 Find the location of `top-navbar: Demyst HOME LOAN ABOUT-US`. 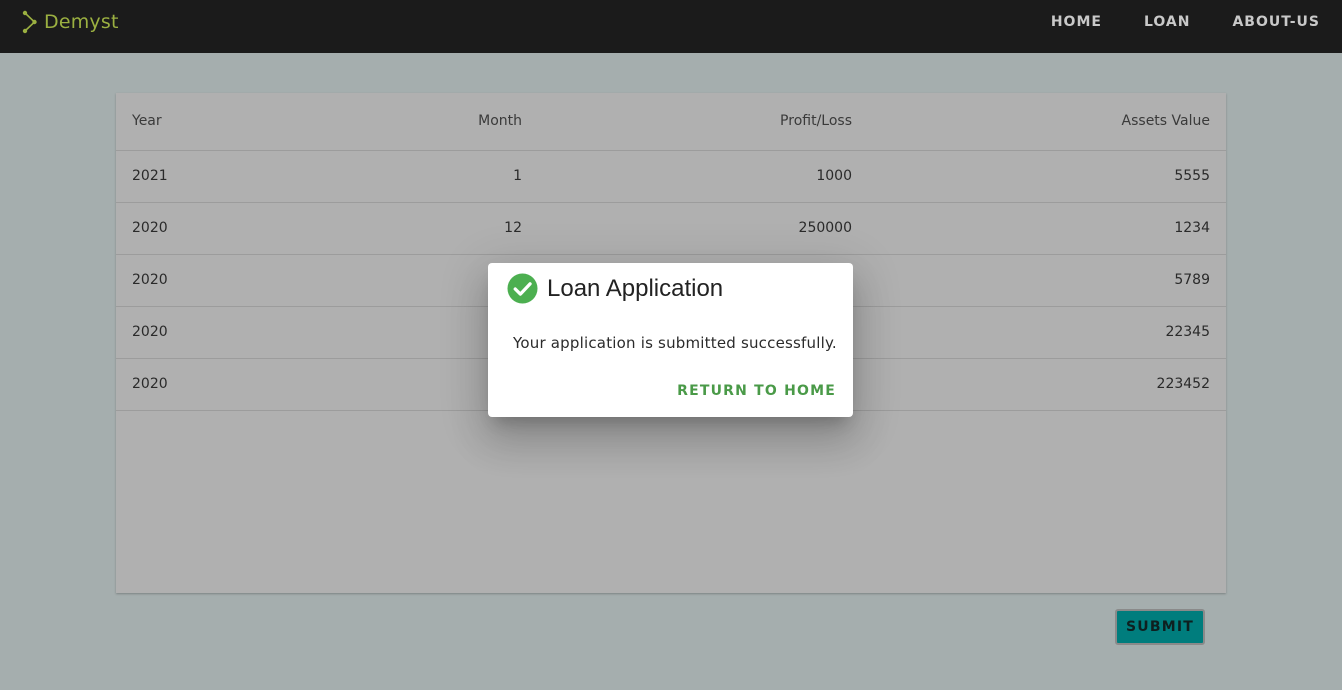

top-navbar: Demyst HOME LOAN ABOUT-US is located at coordinates (671, 26).